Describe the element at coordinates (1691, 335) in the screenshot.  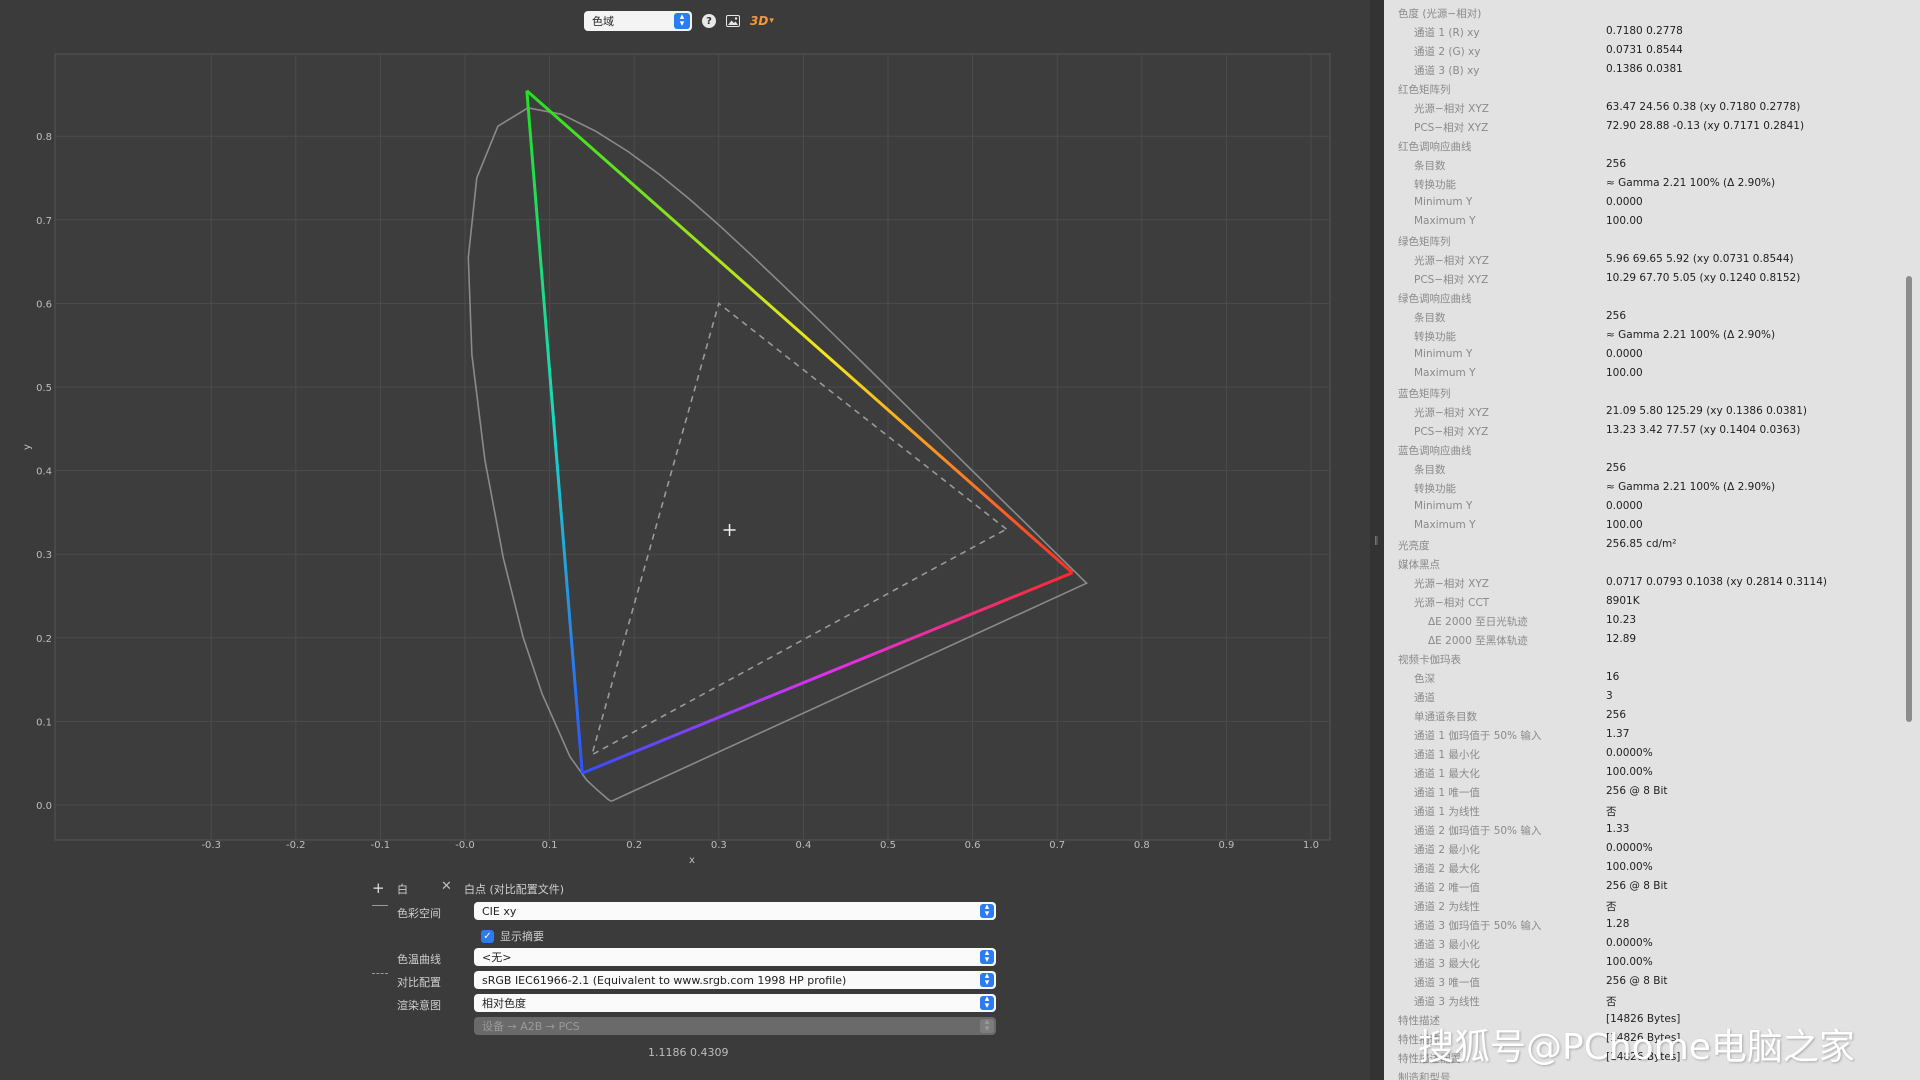
I see `info-value: ≈ Gamma 2.21 100% (Δ 2.90%)` at that location.